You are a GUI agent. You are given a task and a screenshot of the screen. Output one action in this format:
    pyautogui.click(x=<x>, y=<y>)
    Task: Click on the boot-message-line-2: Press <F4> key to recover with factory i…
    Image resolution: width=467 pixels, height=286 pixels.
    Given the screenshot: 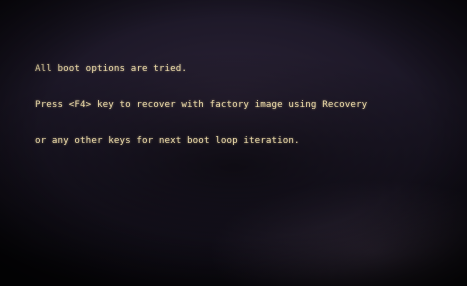 What is the action you would take?
    pyautogui.click(x=201, y=104)
    